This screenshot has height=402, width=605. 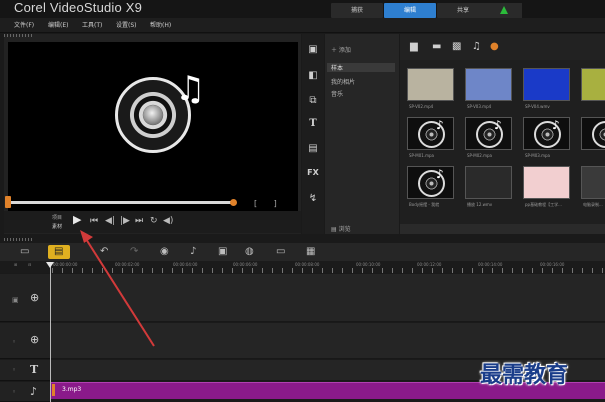 What do you see at coordinates (343, 81) in the screenshot?
I see `nav-item-my-photos: 我的相片` at bounding box center [343, 81].